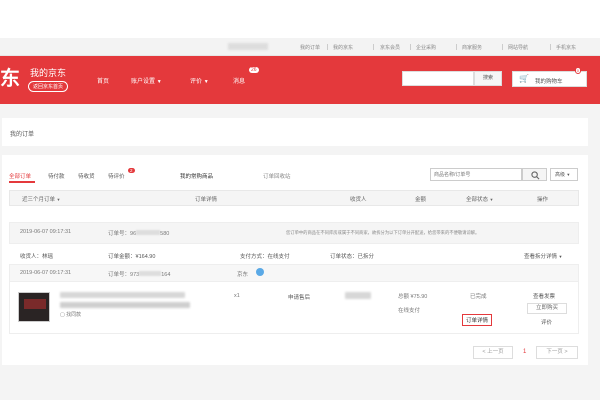 This screenshot has width=600, height=400. Describe the element at coordinates (196, 176) in the screenshot. I see `tab-frequent-items: 我的常购商品` at that location.